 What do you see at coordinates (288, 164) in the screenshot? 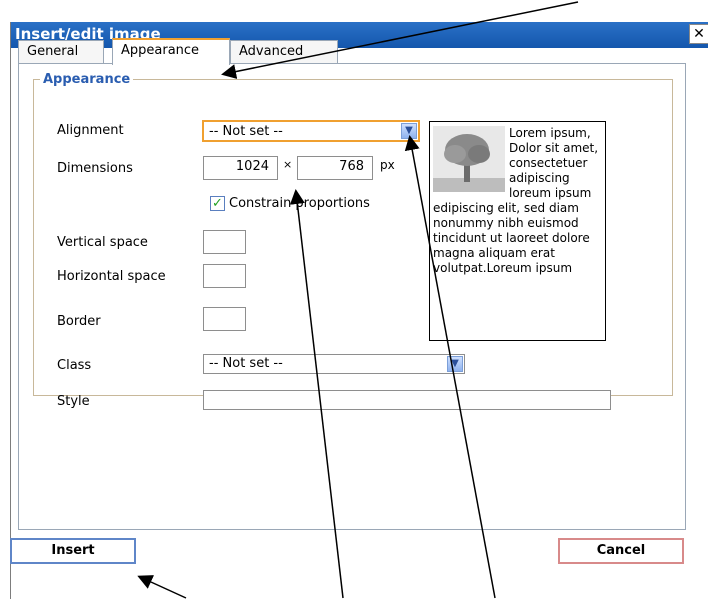
I see `times-sign: ×` at bounding box center [288, 164].